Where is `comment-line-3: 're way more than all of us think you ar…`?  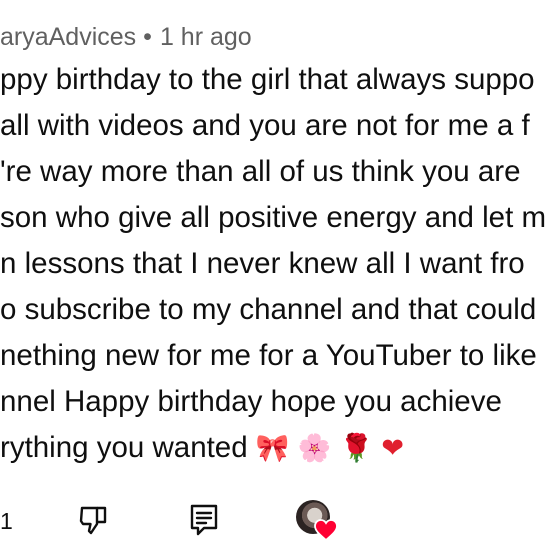
comment-line-3: 're way more than all of us think you ar… is located at coordinates (260, 171).